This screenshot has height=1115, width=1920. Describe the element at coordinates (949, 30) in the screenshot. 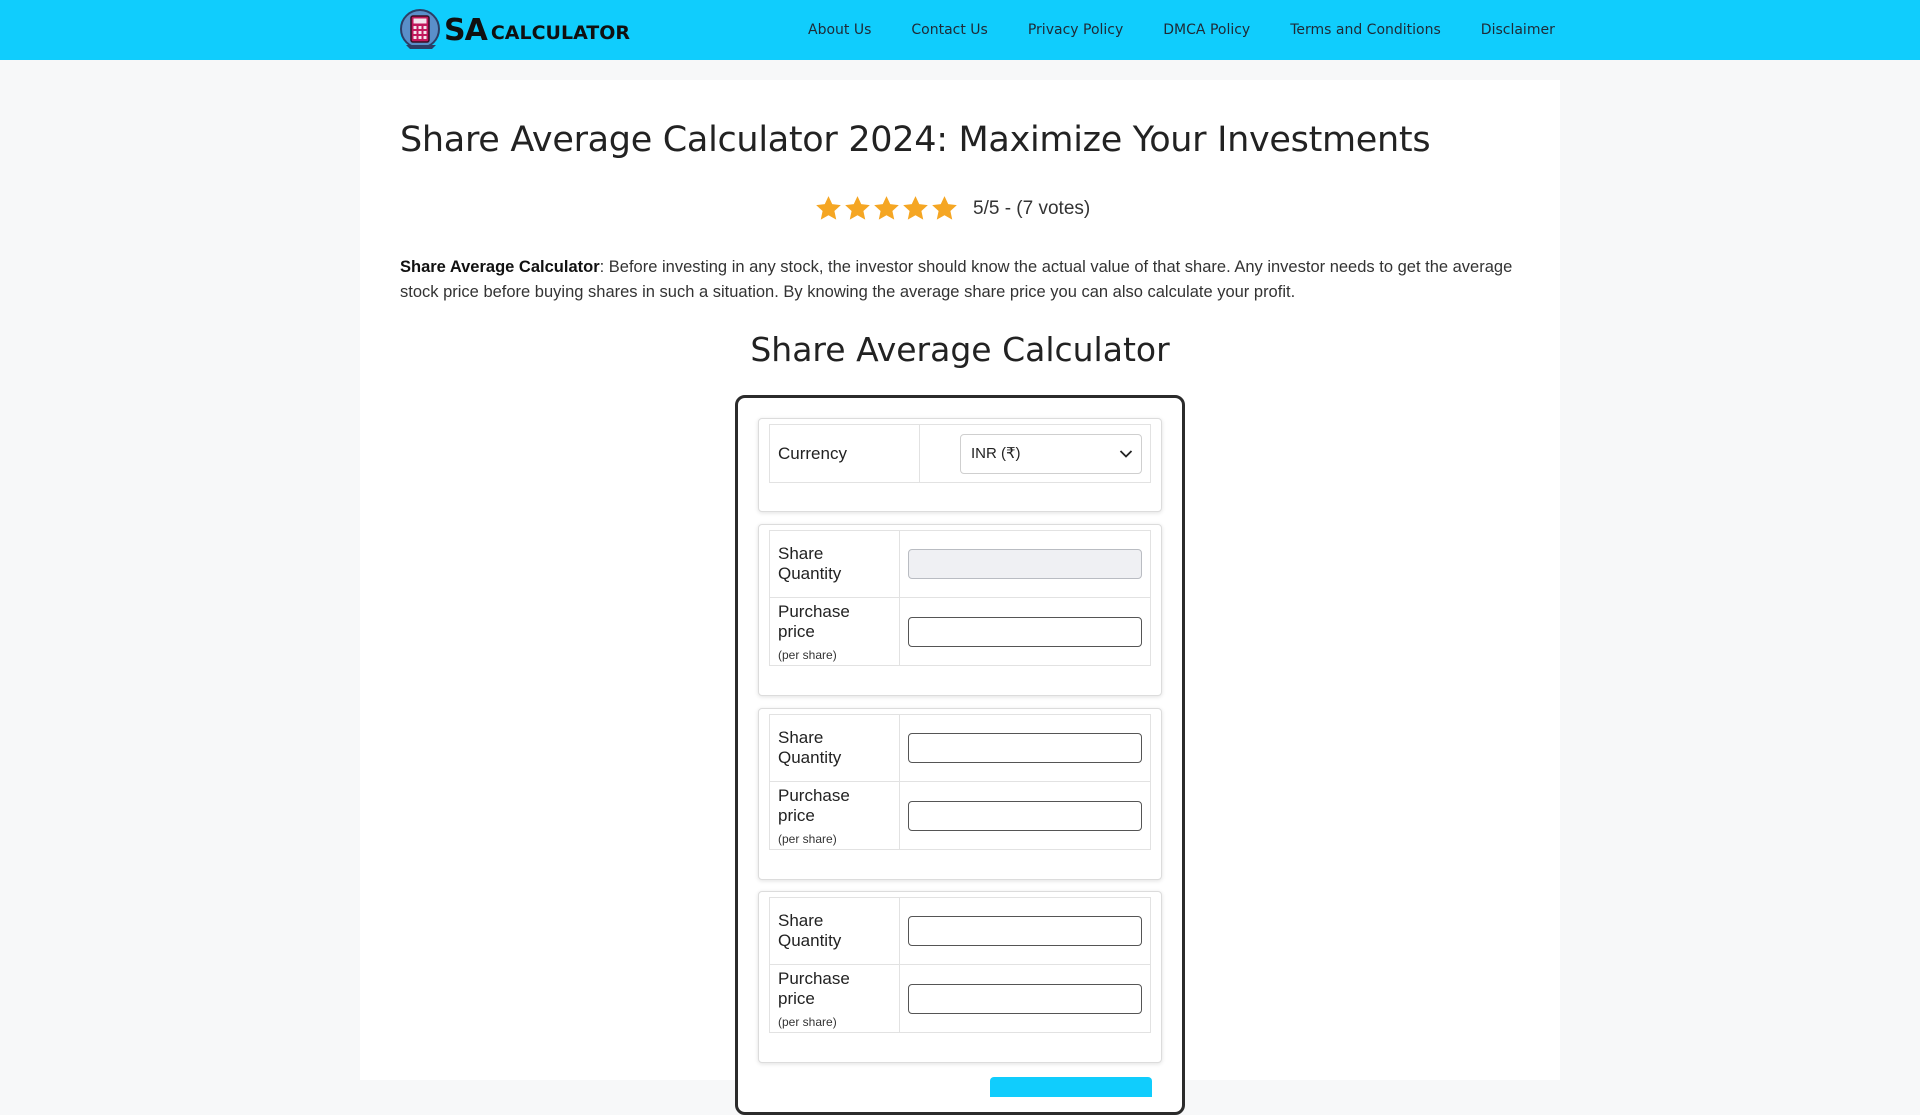

I see `nav-contact-us: Contact Us` at that location.